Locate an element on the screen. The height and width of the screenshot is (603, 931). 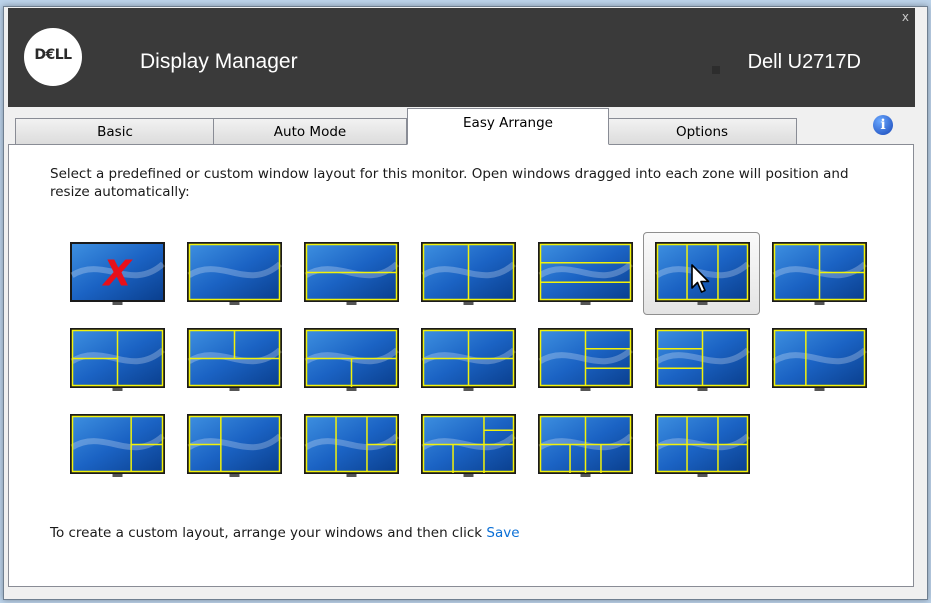
layout-full is located at coordinates (235, 273).